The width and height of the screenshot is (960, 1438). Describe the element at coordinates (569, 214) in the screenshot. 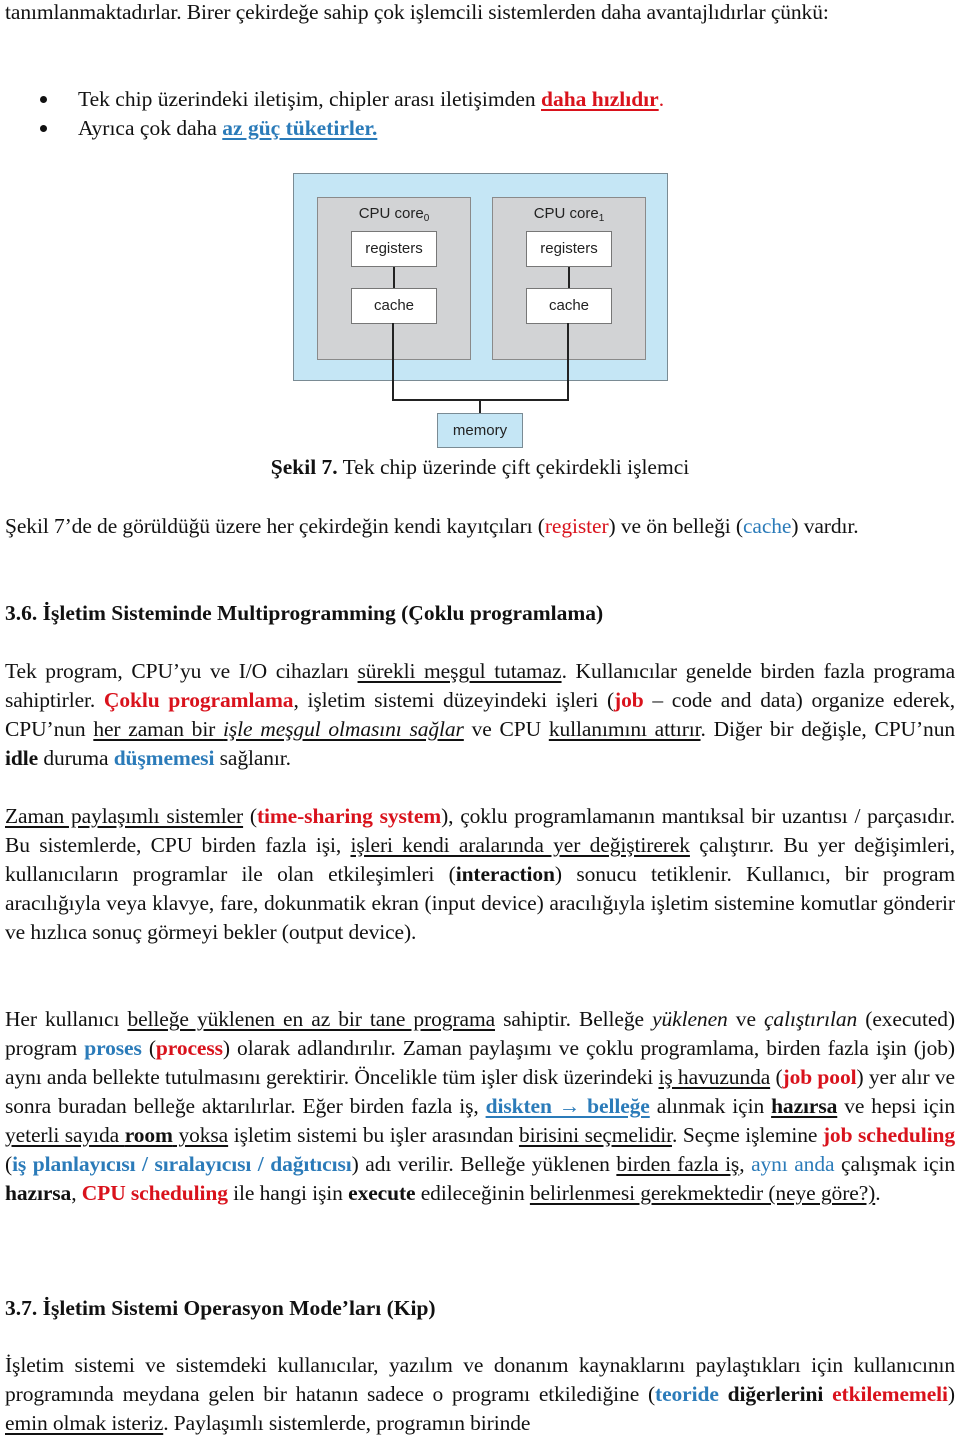

I see `core-title: CPU core1` at that location.